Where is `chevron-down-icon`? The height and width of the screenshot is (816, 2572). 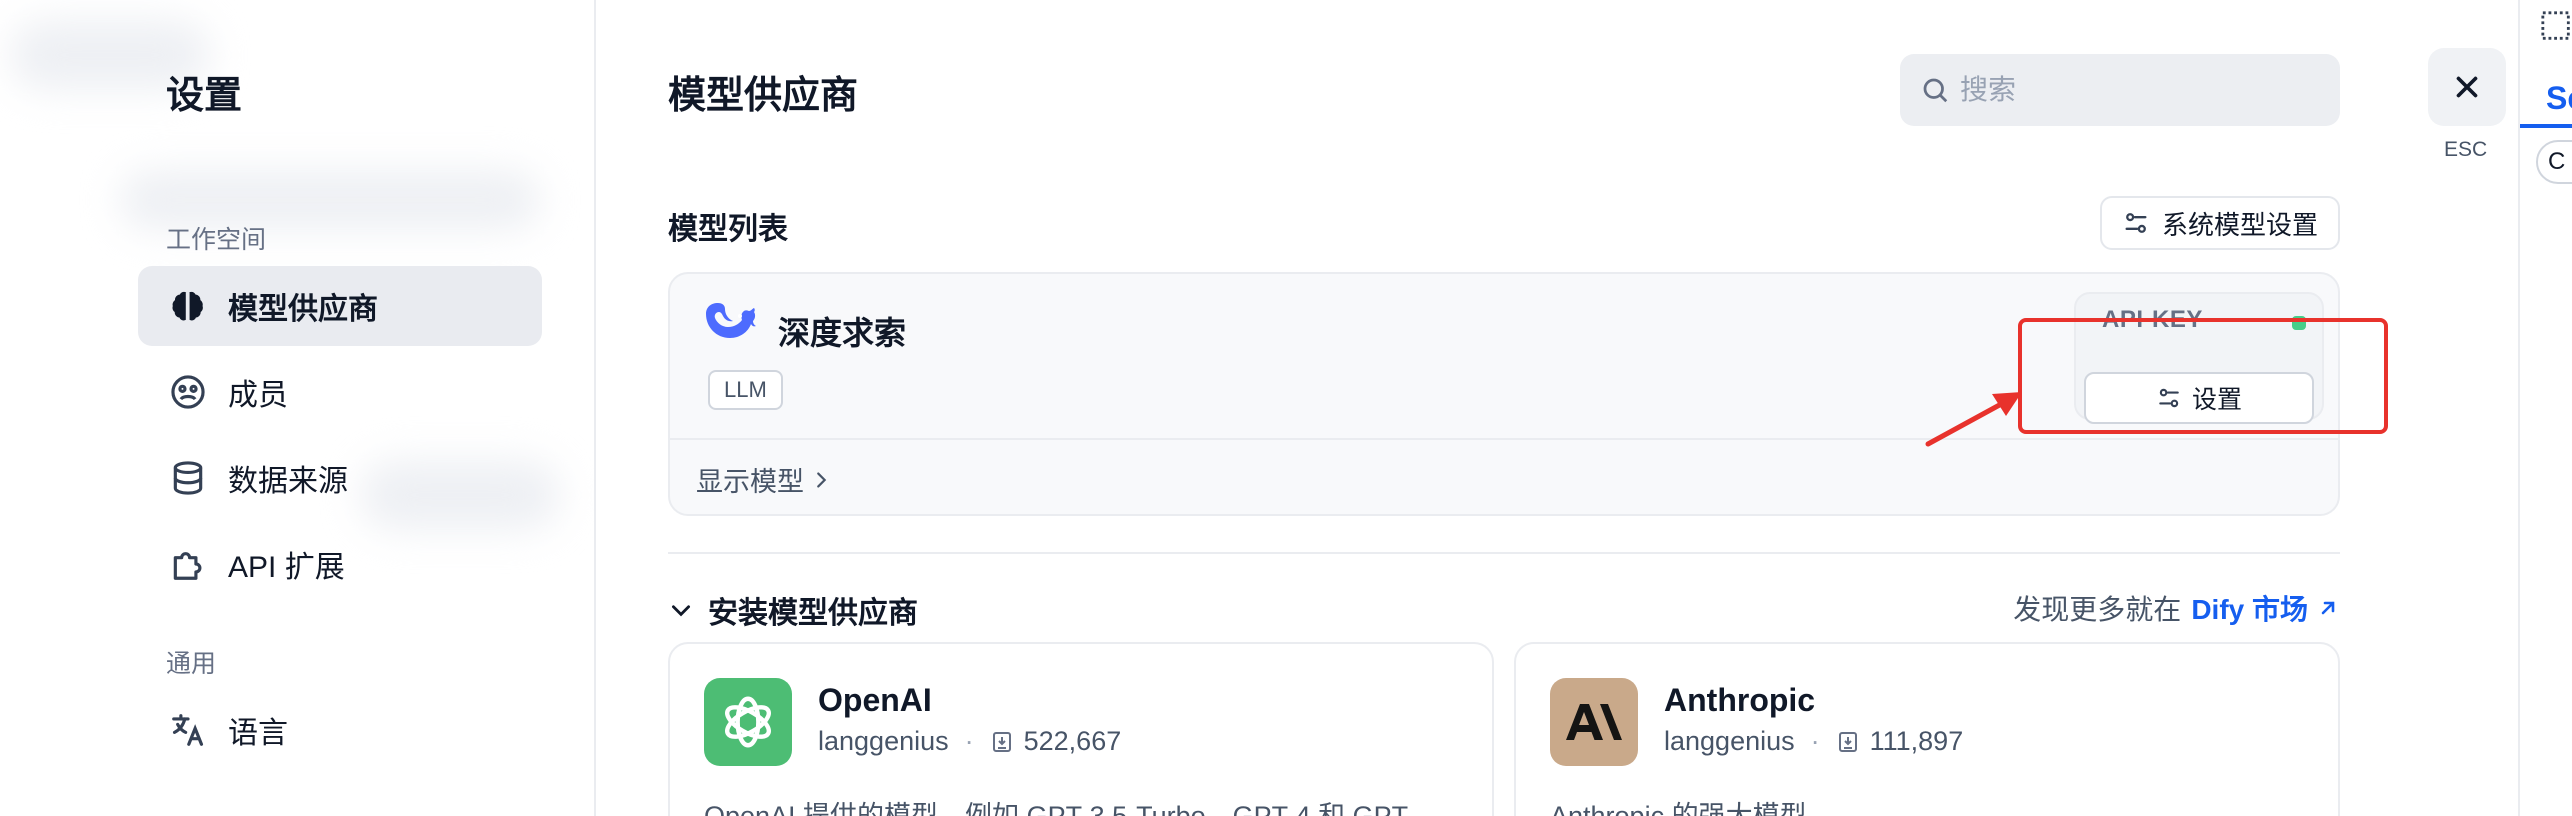 chevron-down-icon is located at coordinates (681, 610).